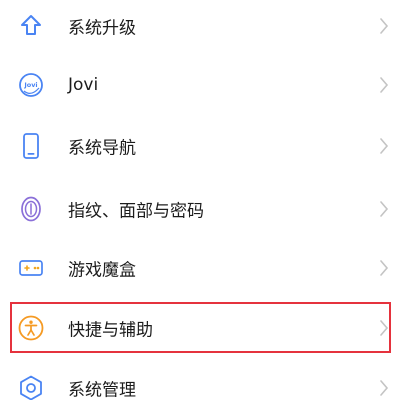 The image size is (400, 400). What do you see at coordinates (110, 330) in the screenshot?
I see `settings-item-label: 快捷与辅助` at bounding box center [110, 330].